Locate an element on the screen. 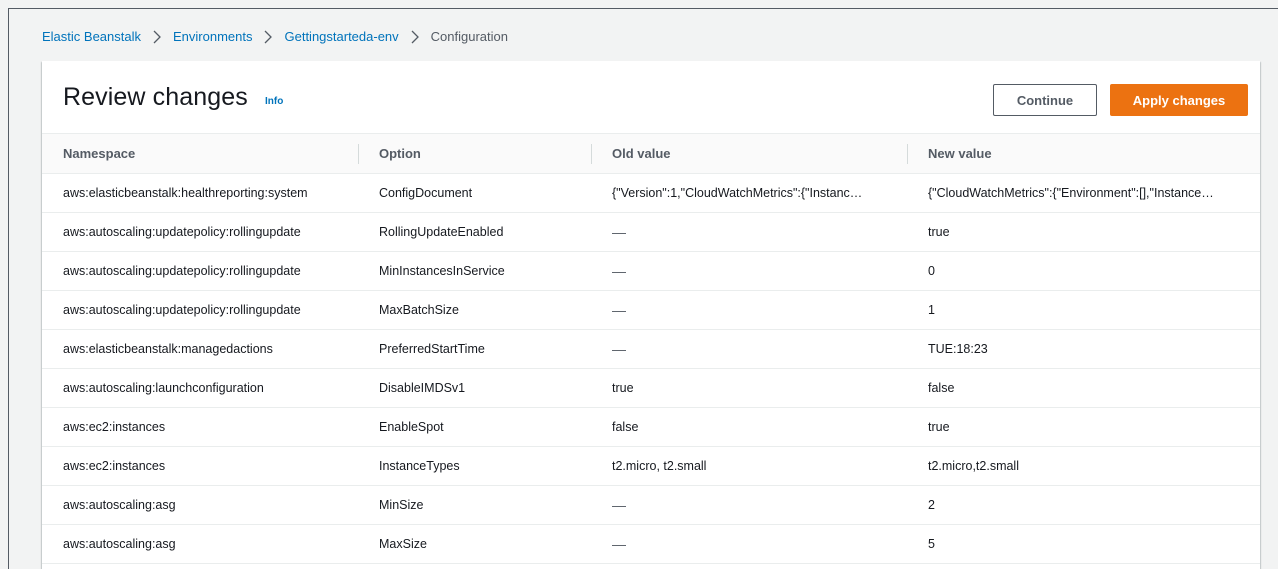 The image size is (1278, 569). breadcrumb-environments: Environments is located at coordinates (212, 36).